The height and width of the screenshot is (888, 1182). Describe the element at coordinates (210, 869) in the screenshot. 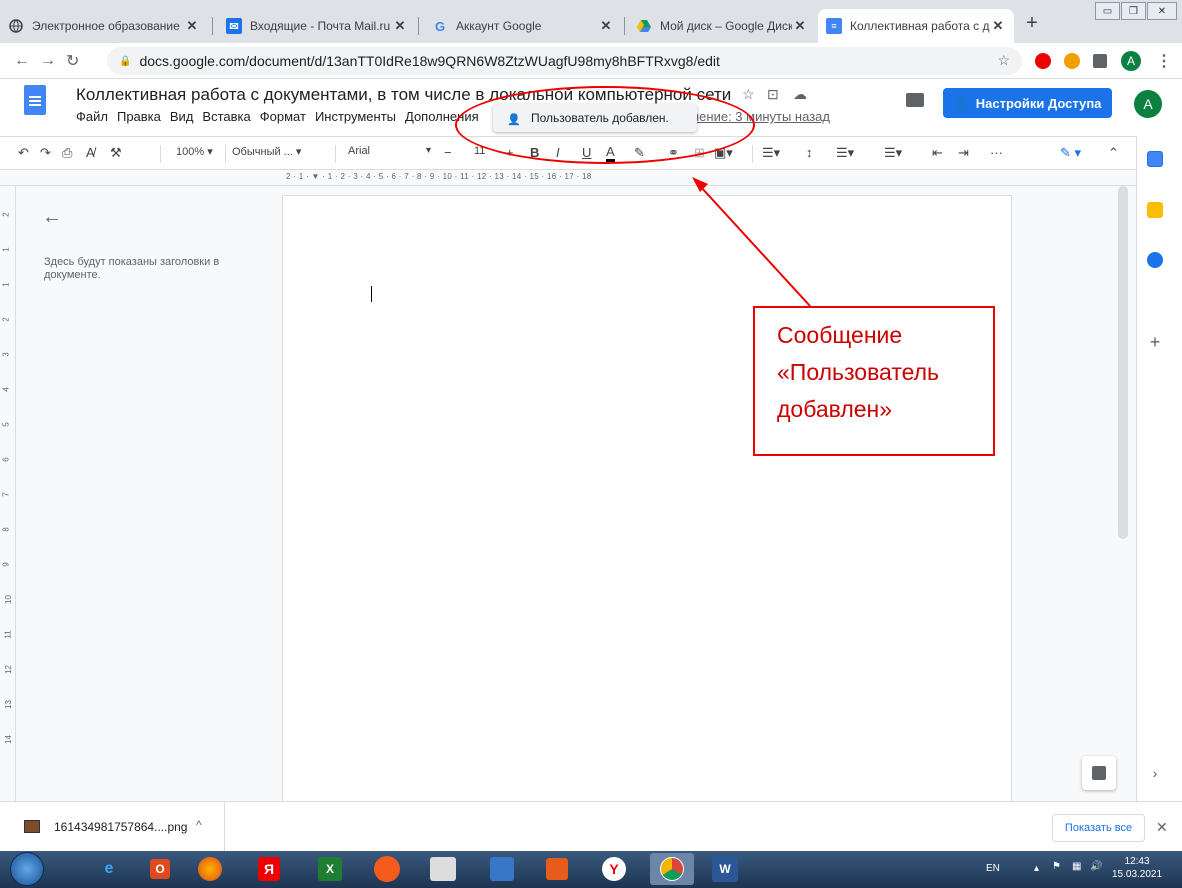

I see `firefox-icon` at that location.